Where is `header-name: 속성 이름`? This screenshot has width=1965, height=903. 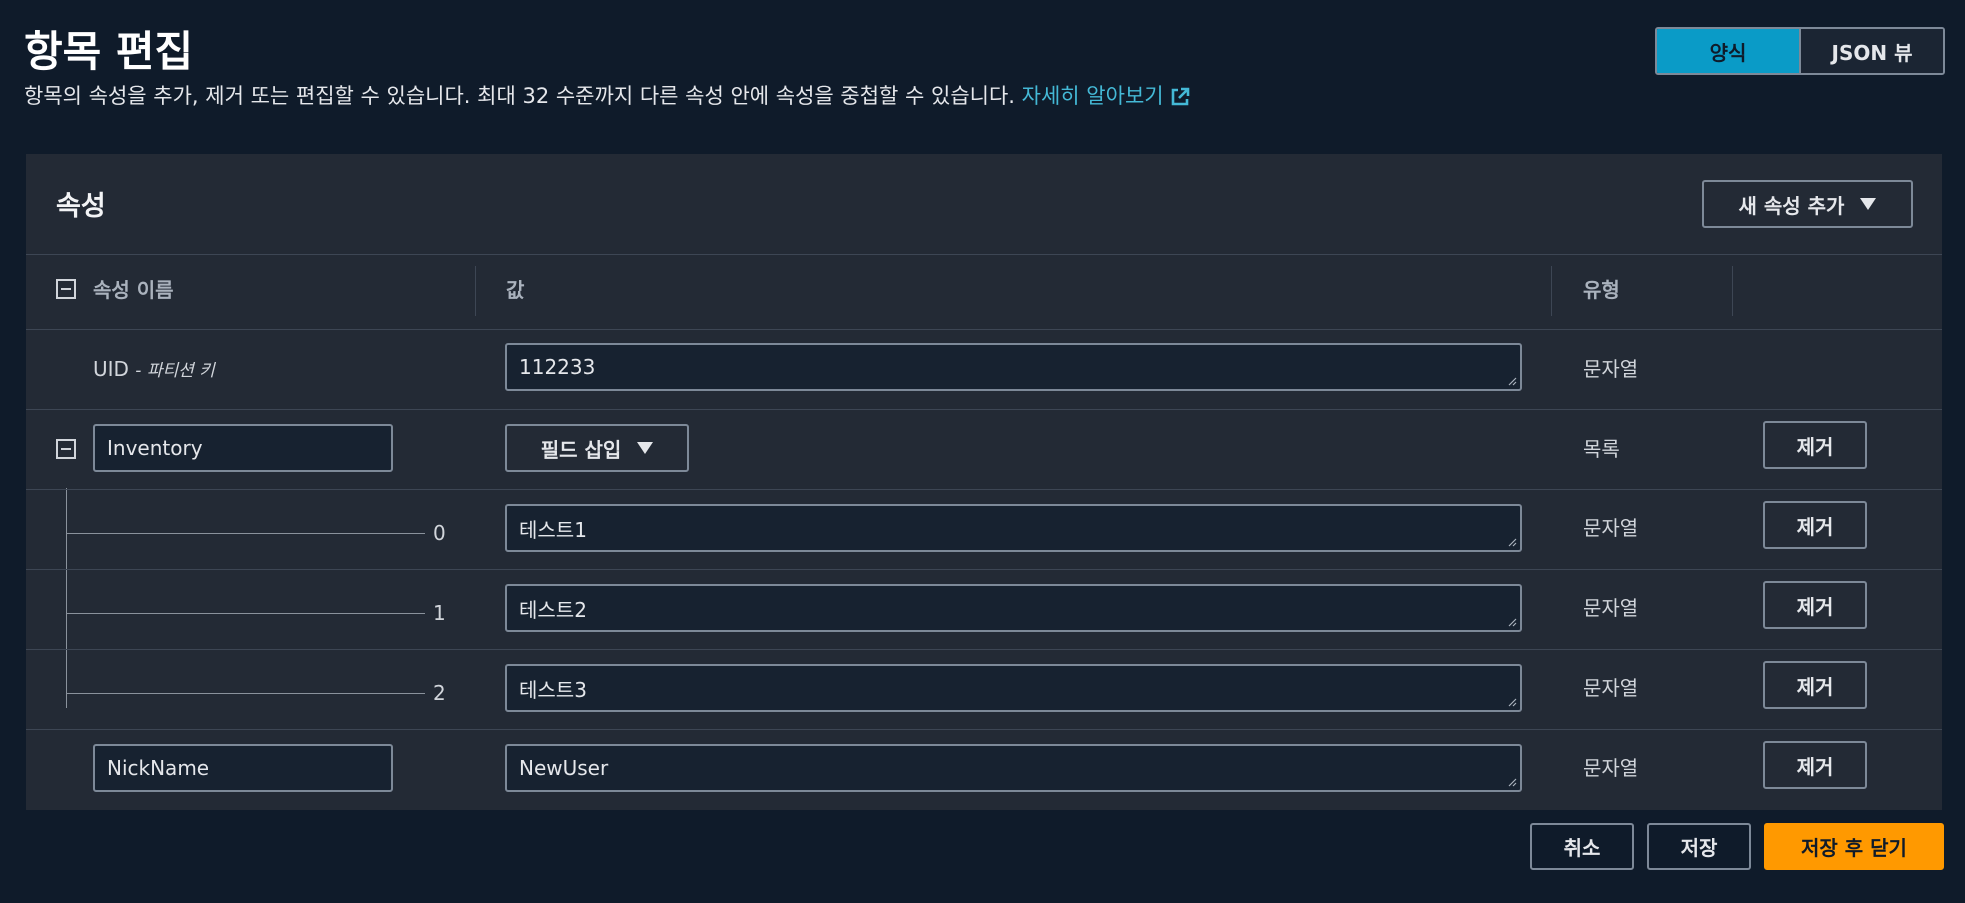
header-name: 속성 이름 is located at coordinates (133, 290).